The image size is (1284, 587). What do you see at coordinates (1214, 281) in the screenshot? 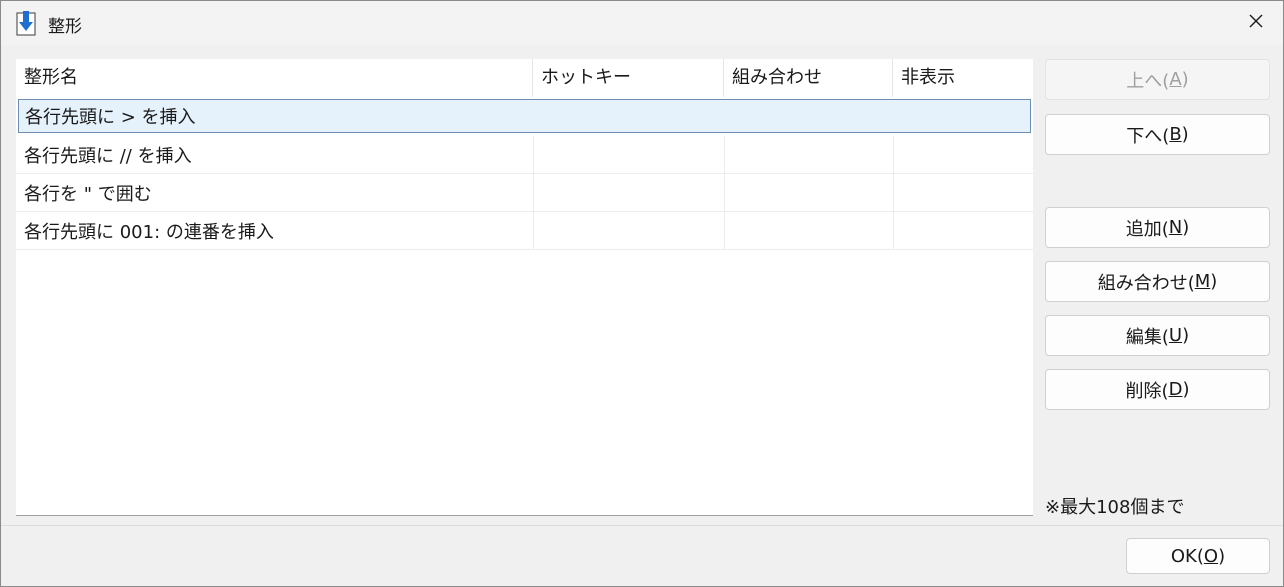
I see `combine-label-end: )` at bounding box center [1214, 281].